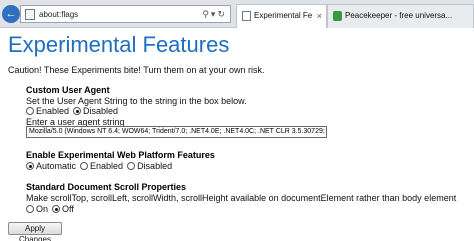 This screenshot has height=241, width=474. I want to click on apply-changes-button: Apply Changes, so click(35, 231).